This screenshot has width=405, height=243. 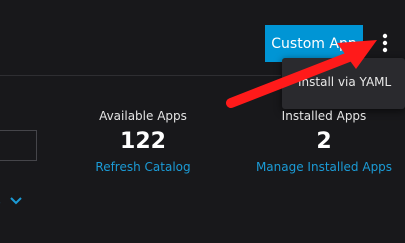 I want to click on installed-apps-count: 2, so click(x=324, y=141).